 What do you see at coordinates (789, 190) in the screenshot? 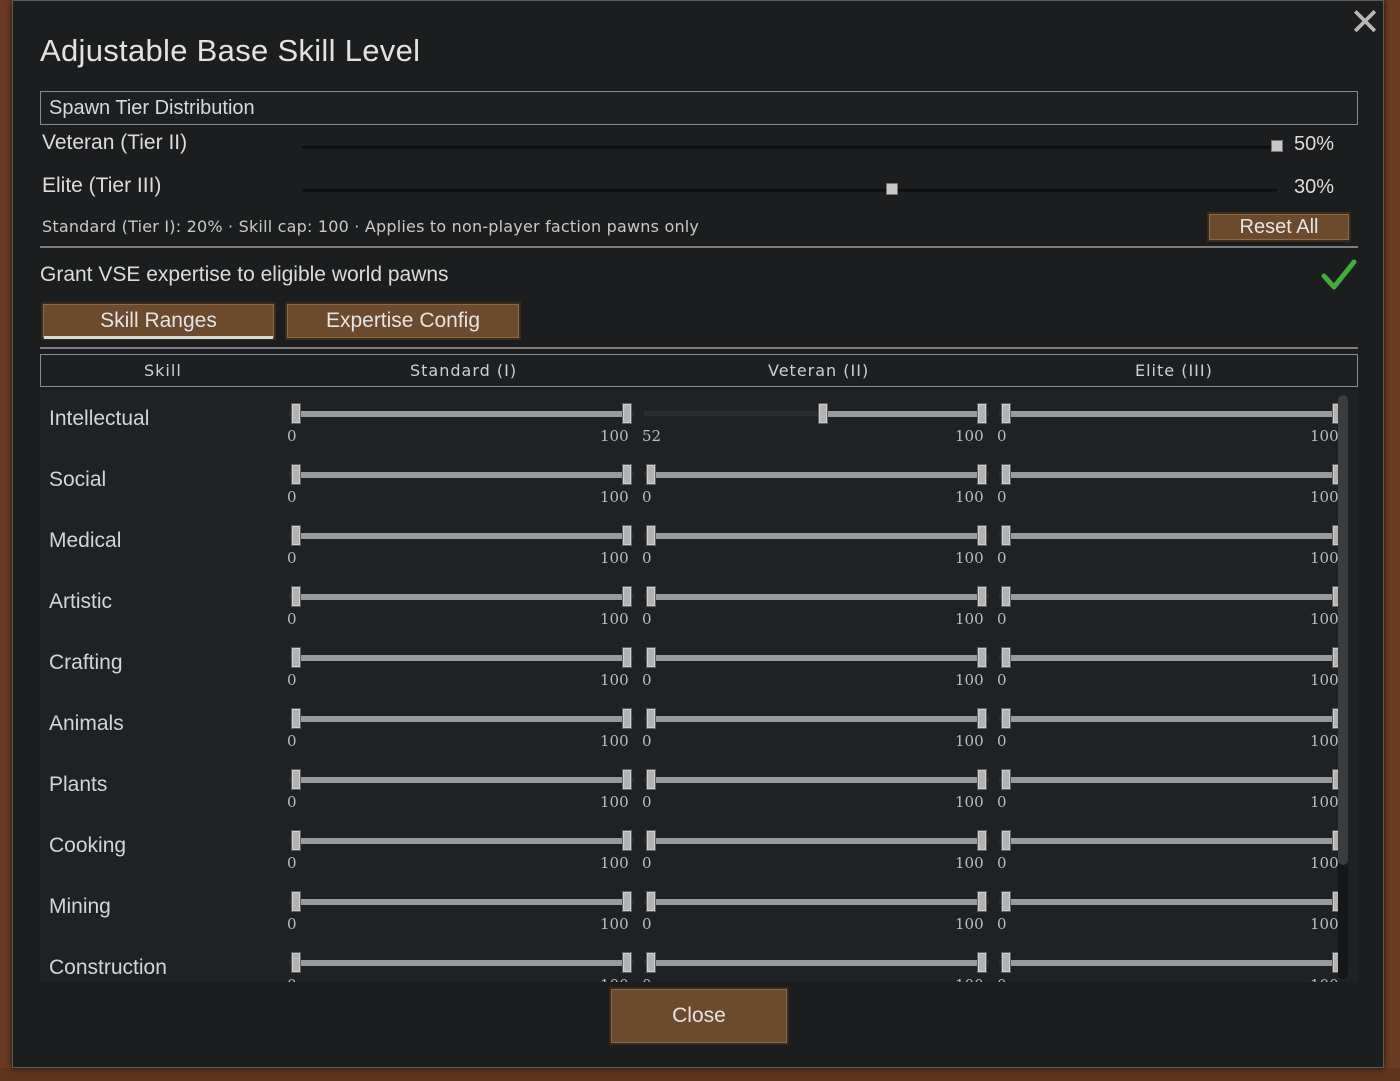
I see `elite-slider-track` at bounding box center [789, 190].